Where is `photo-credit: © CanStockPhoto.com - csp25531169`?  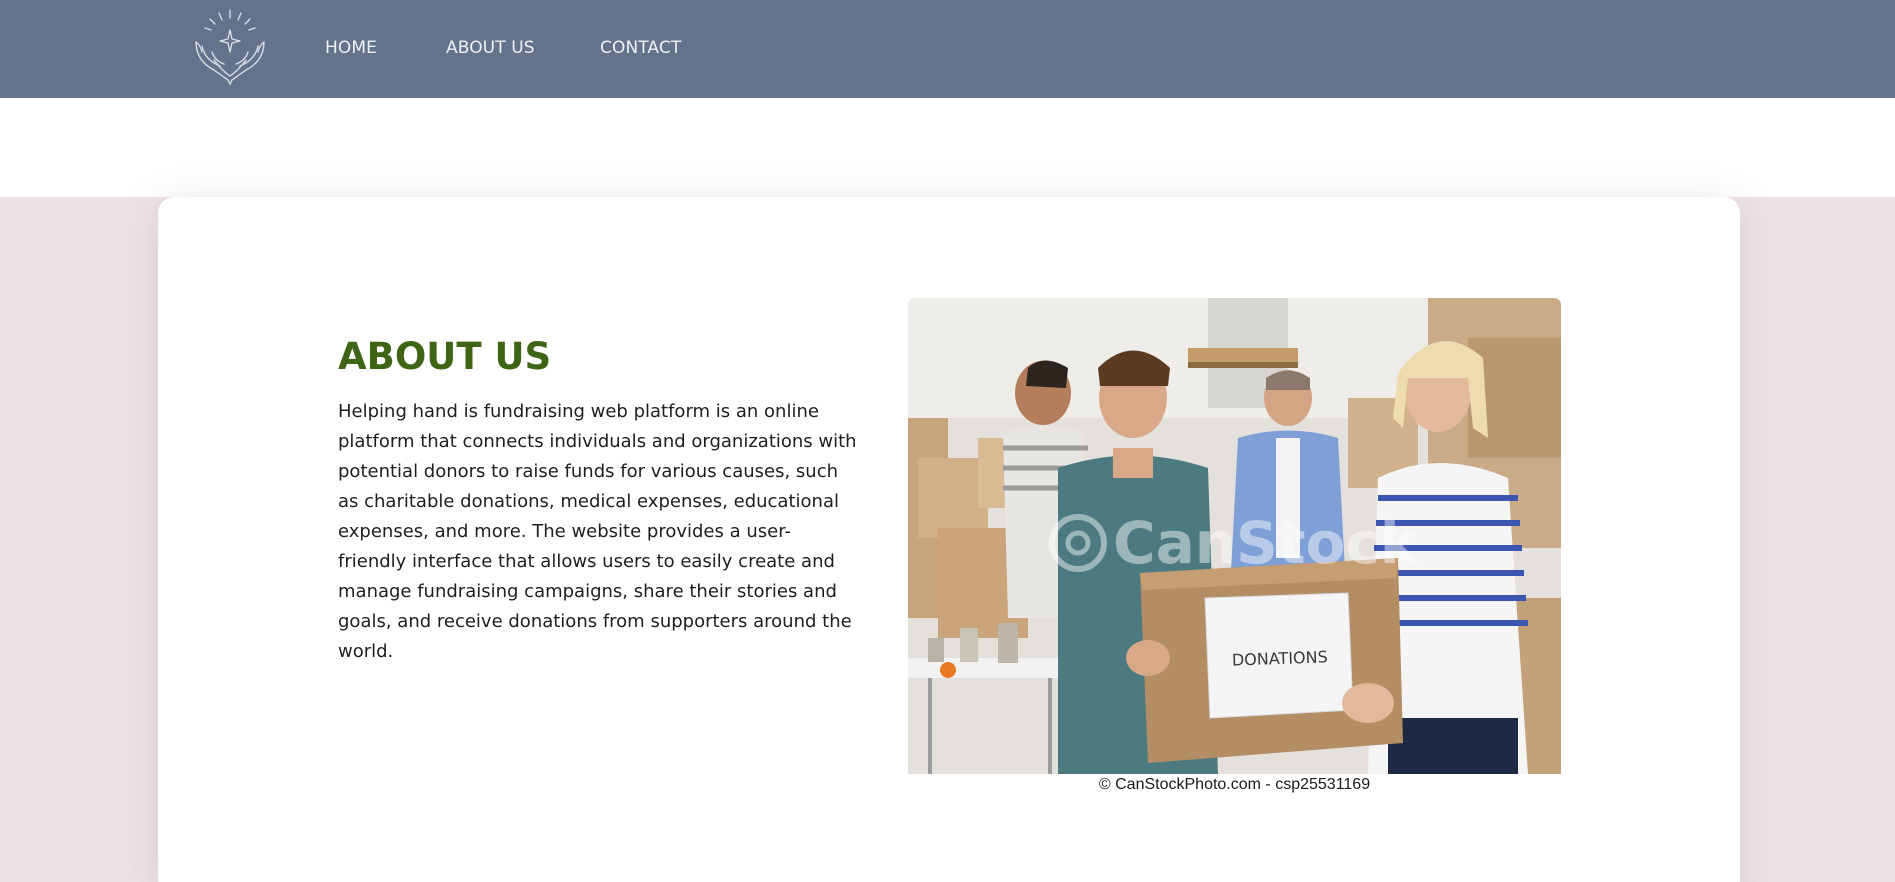 photo-credit: © CanStockPhoto.com - csp25531169 is located at coordinates (1234, 784).